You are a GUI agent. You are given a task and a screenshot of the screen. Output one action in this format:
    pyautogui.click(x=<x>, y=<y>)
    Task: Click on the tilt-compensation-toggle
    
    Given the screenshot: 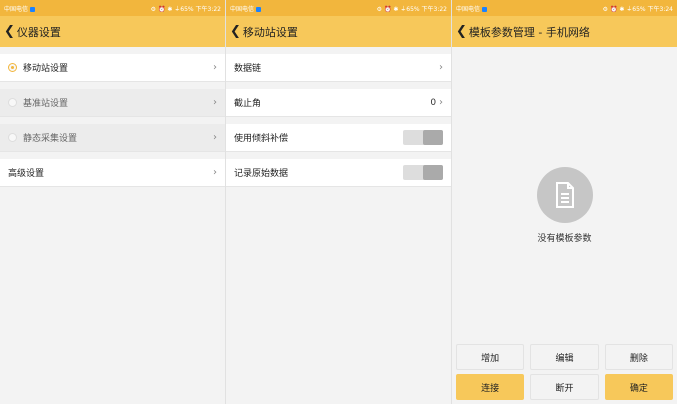 What is the action you would take?
    pyautogui.click(x=423, y=137)
    